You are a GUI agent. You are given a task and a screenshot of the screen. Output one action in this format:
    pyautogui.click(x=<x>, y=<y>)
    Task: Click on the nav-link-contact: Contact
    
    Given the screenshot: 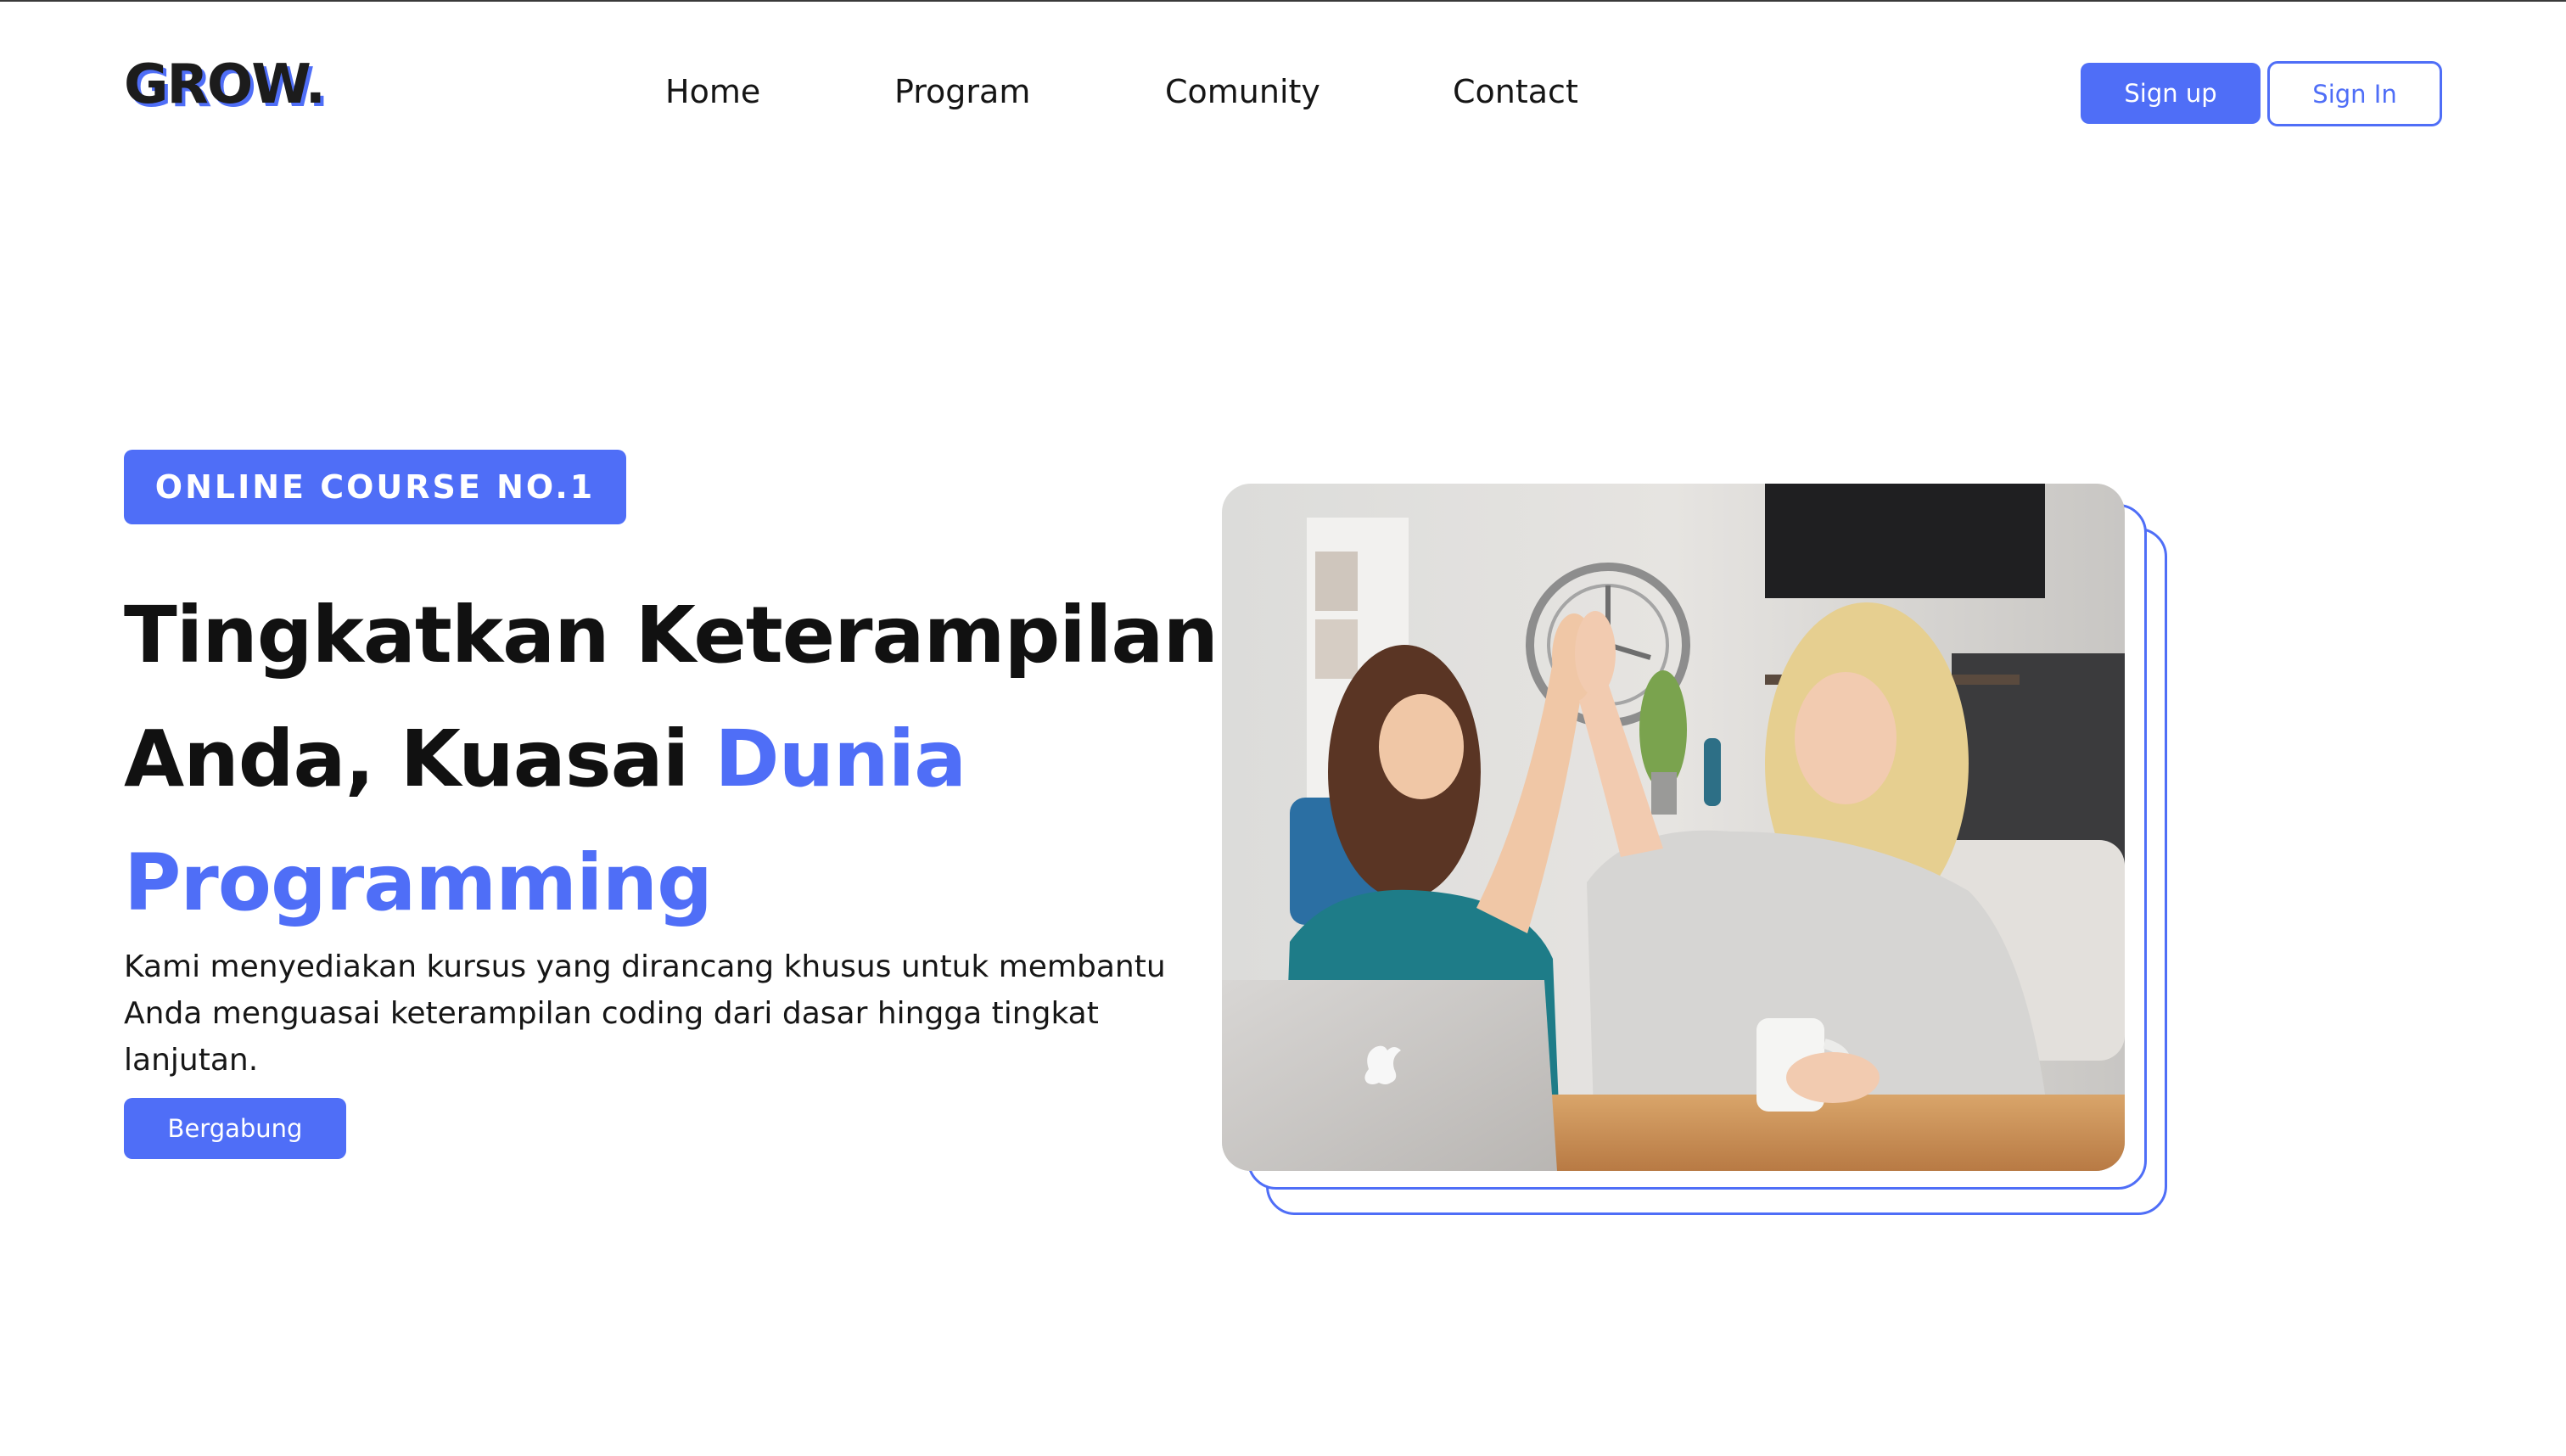 What is the action you would take?
    pyautogui.click(x=1515, y=92)
    